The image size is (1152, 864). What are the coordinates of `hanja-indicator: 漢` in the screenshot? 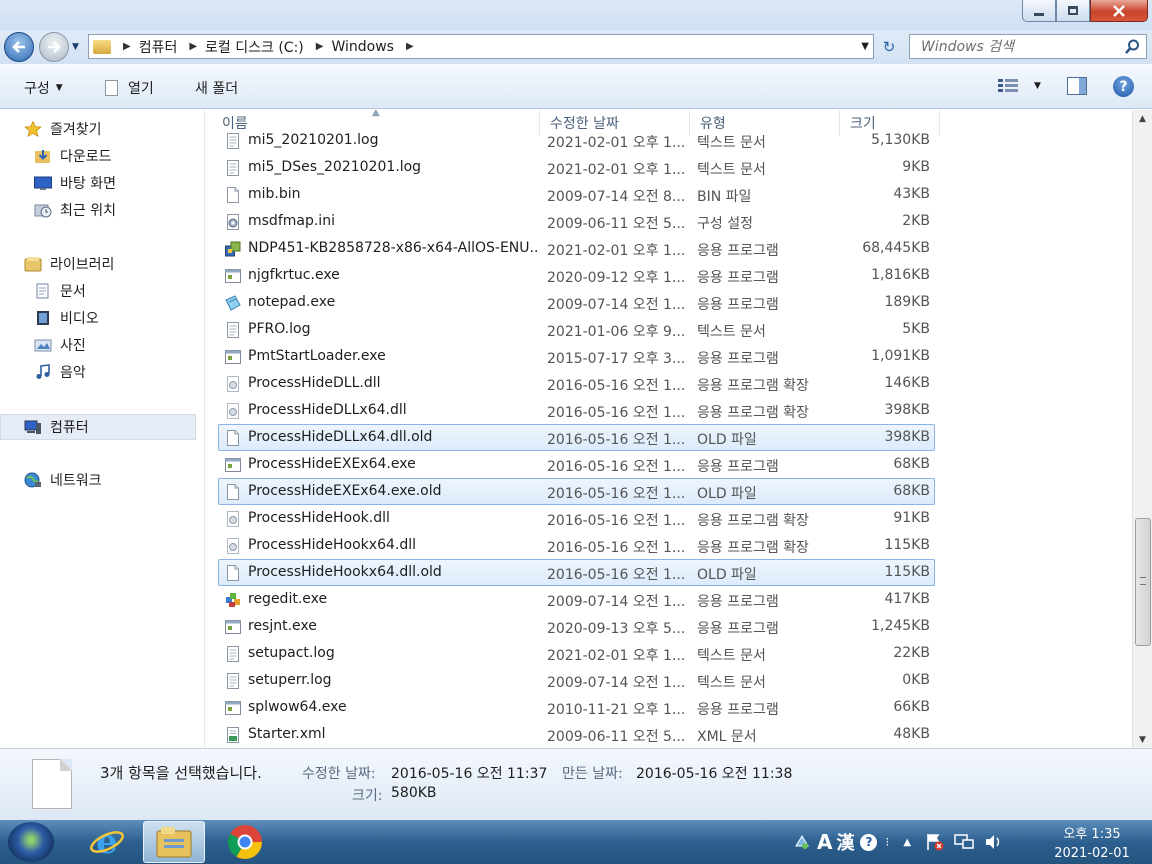 It's located at (845, 842).